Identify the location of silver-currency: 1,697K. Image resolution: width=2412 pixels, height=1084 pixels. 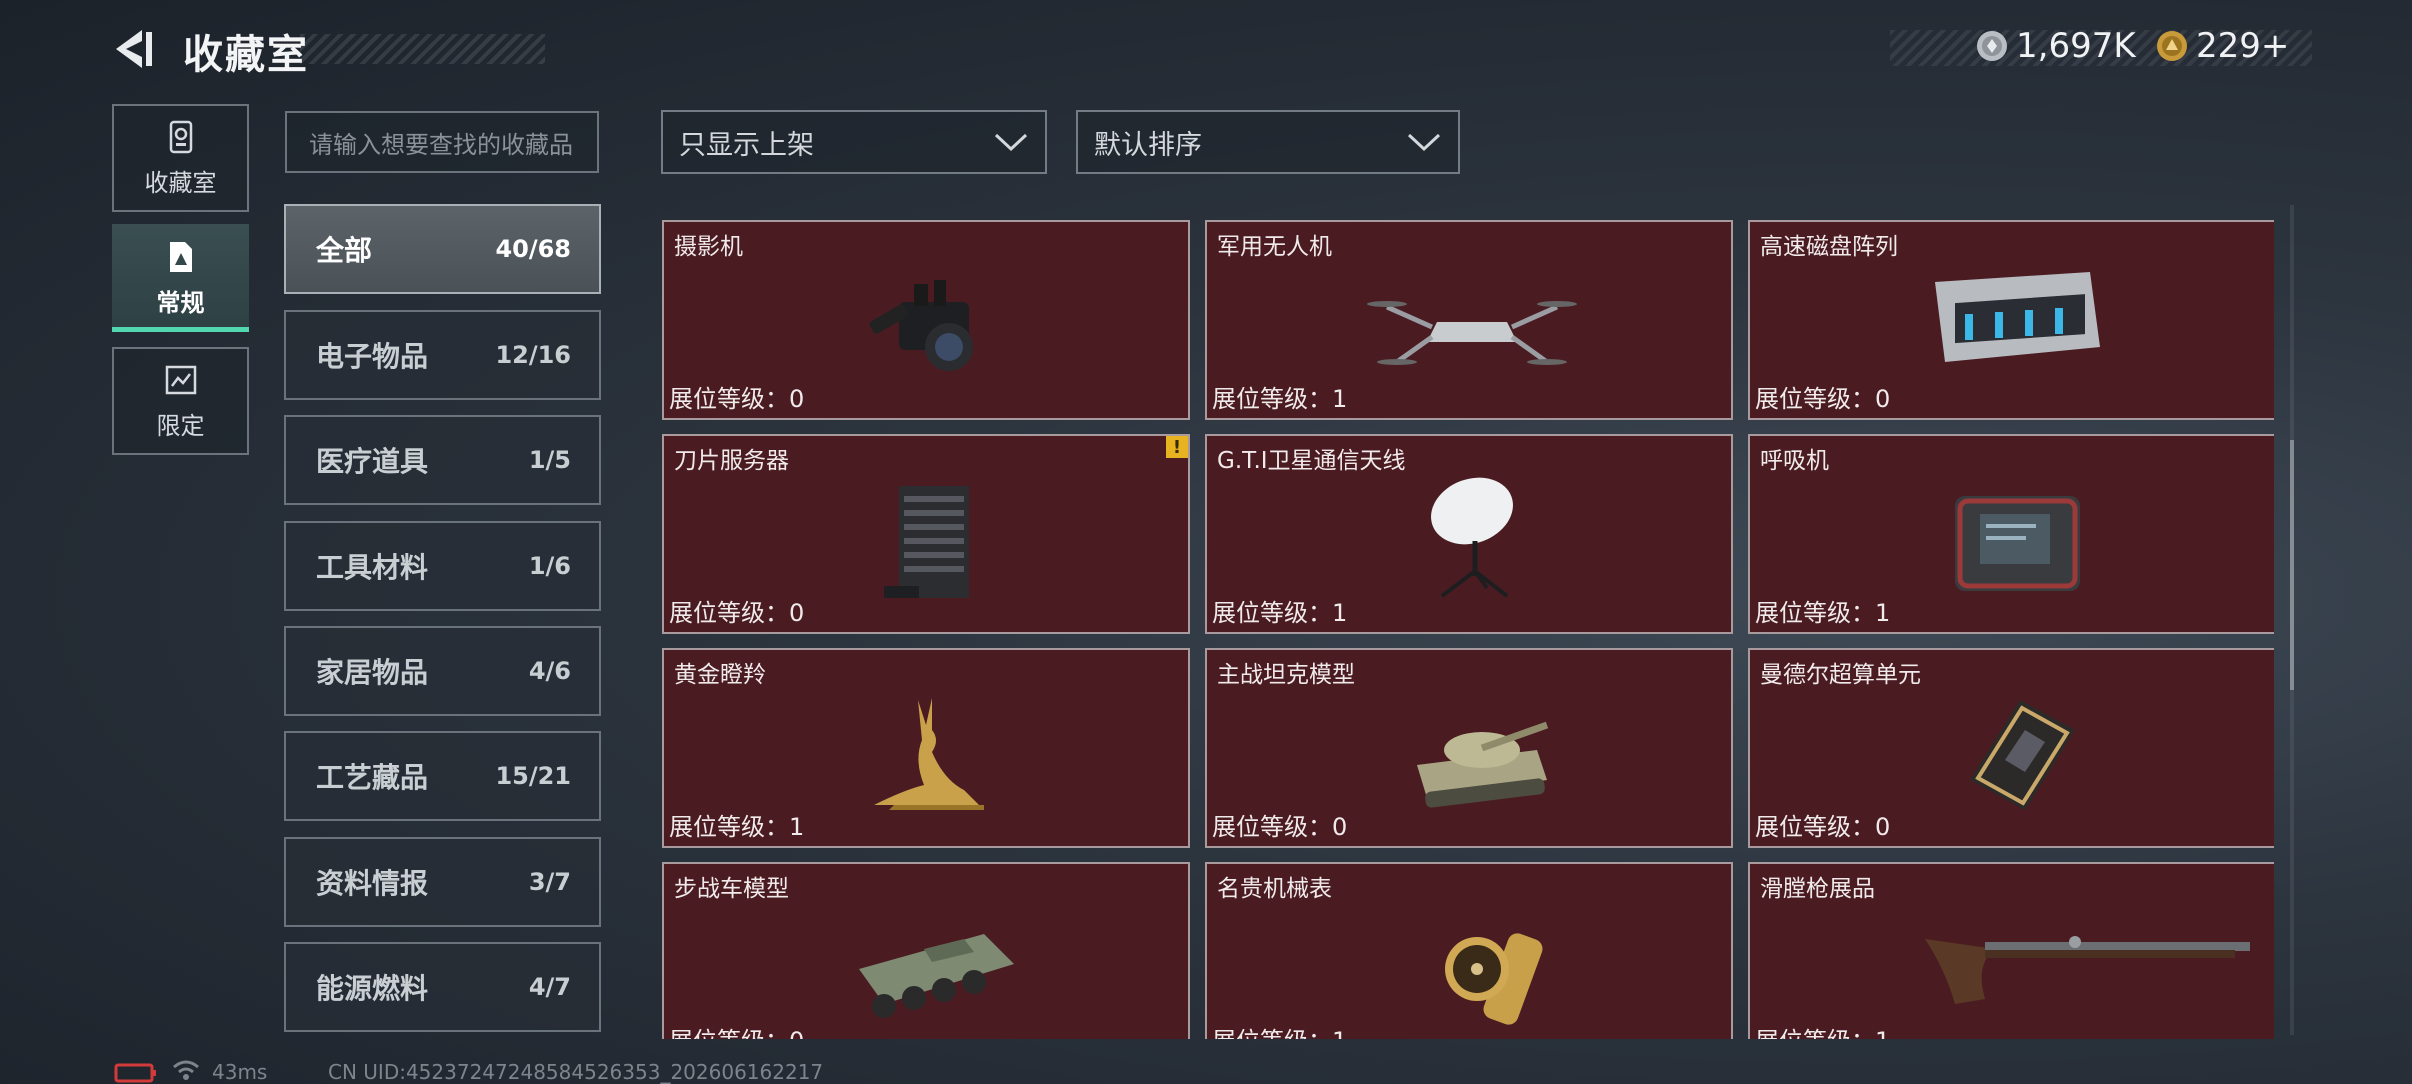
(2056, 46).